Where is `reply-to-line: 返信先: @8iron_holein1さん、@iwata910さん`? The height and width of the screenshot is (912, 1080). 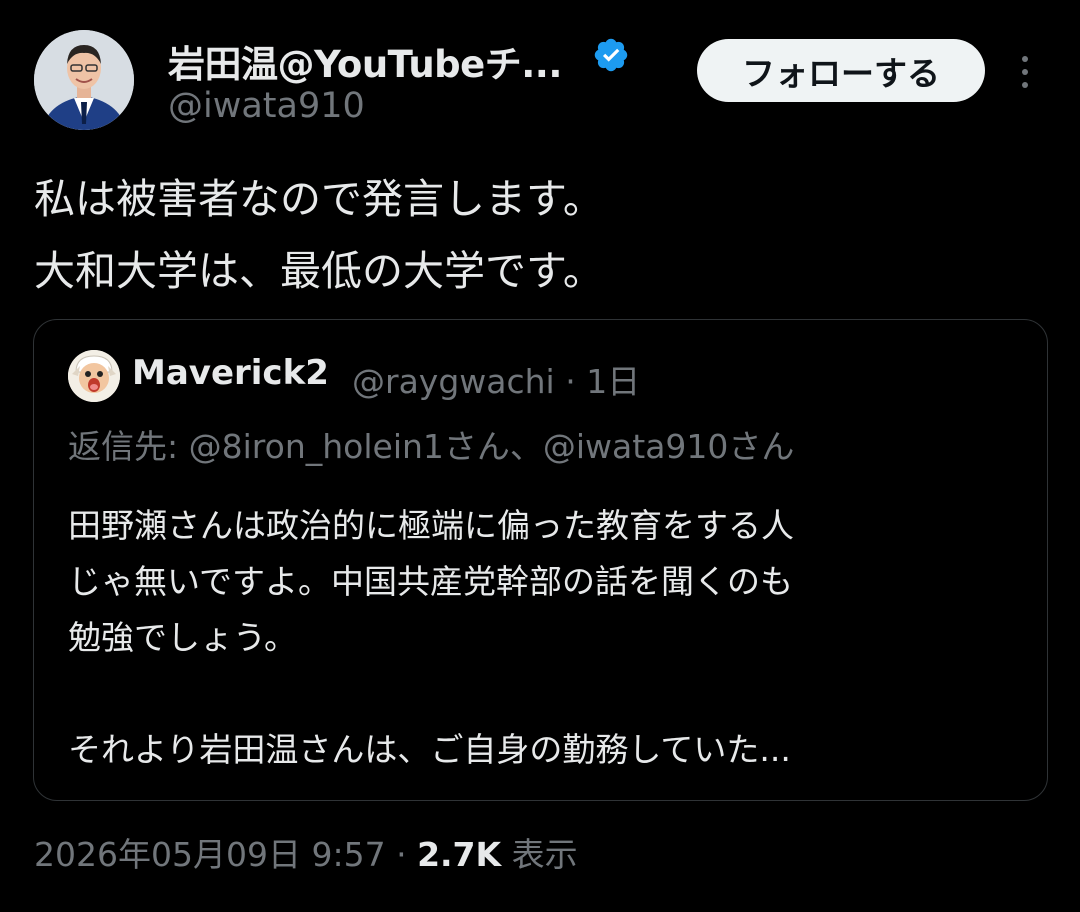 reply-to-line: 返信先: @8iron_holein1さん、@iwata910さん is located at coordinates (431, 444).